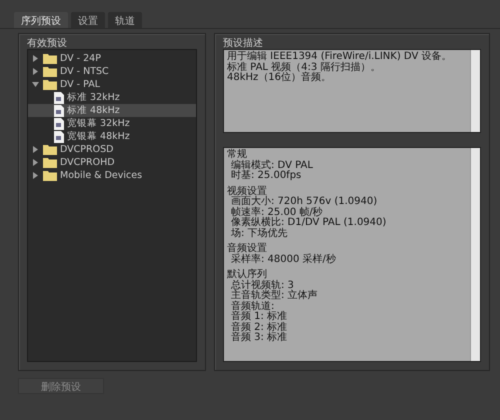  Describe the element at coordinates (272, 165) in the screenshot. I see `detail-line: 编辑模式: DV PAL` at that location.